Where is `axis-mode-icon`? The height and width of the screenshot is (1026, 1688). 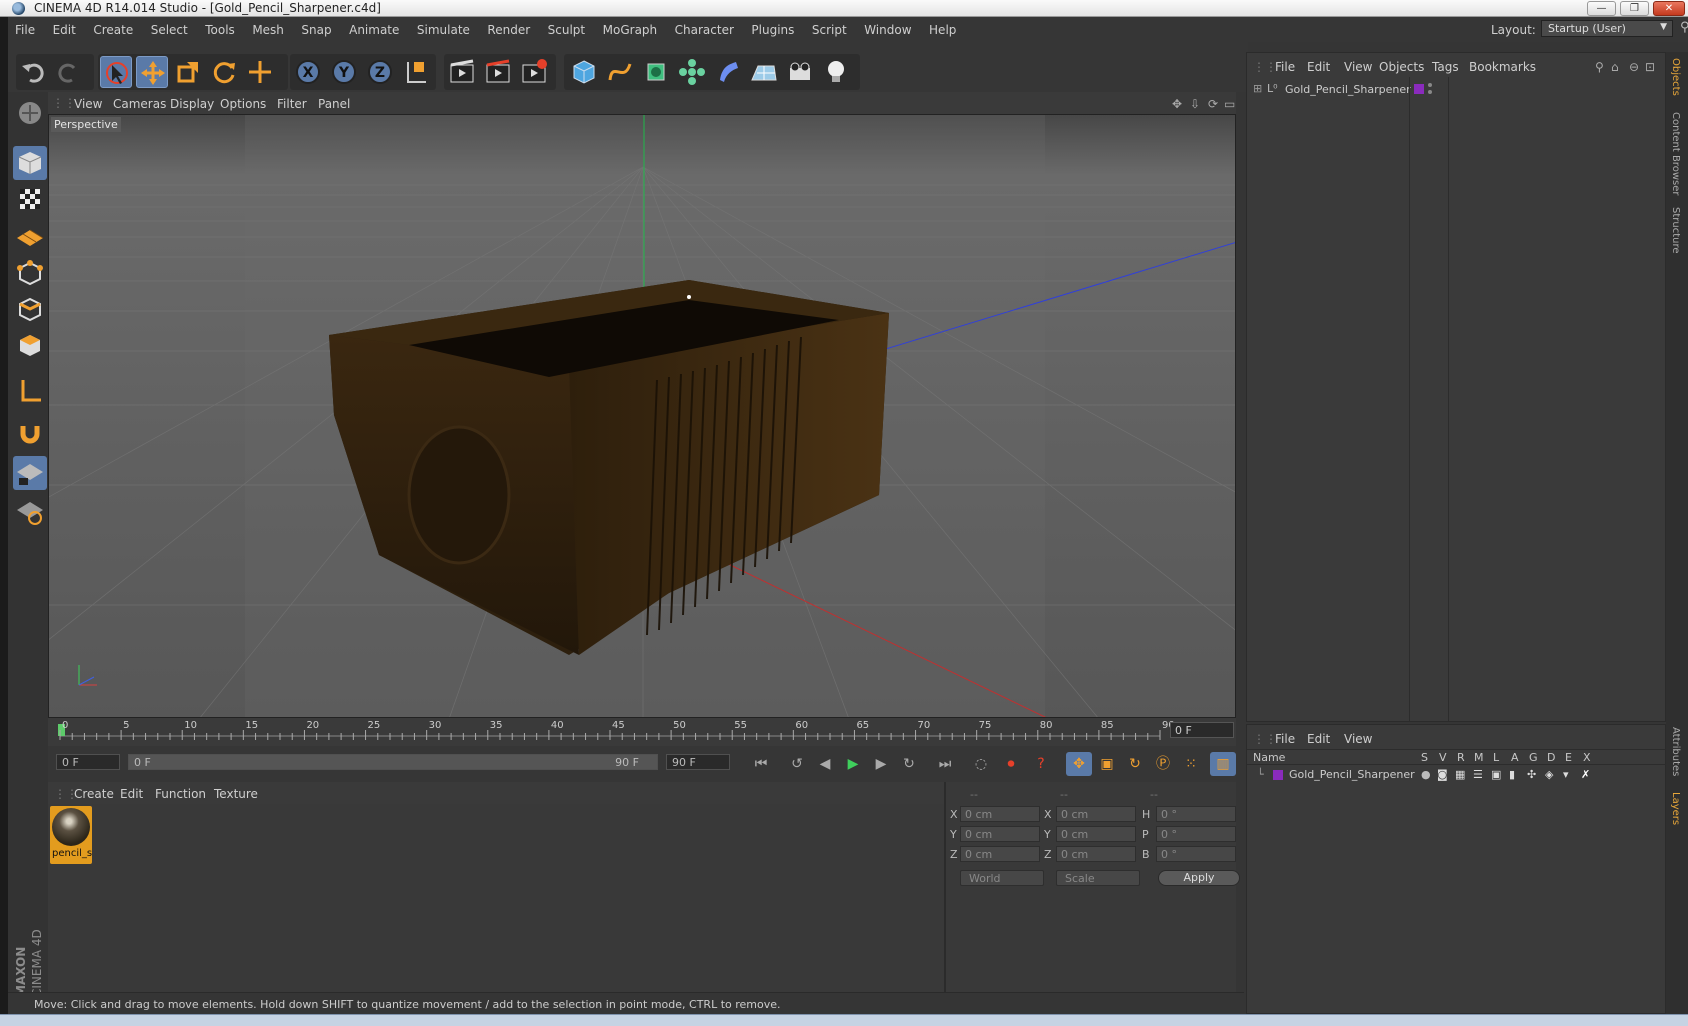 axis-mode-icon is located at coordinates (30, 391).